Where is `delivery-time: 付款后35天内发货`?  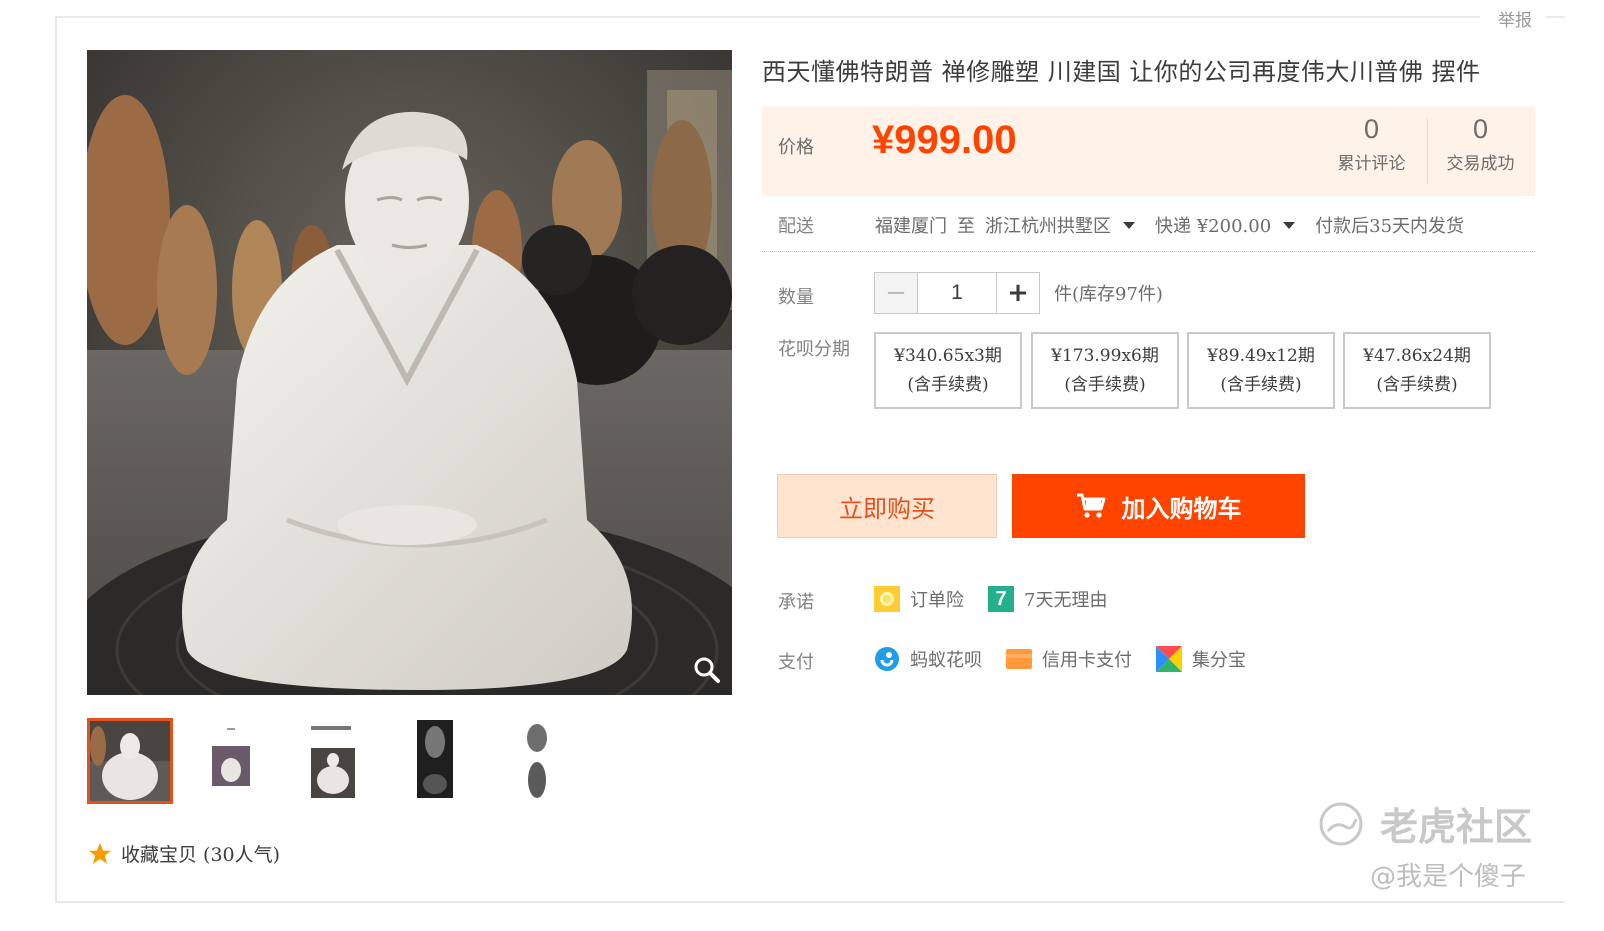 delivery-time: 付款后35天内发货 is located at coordinates (1390, 226).